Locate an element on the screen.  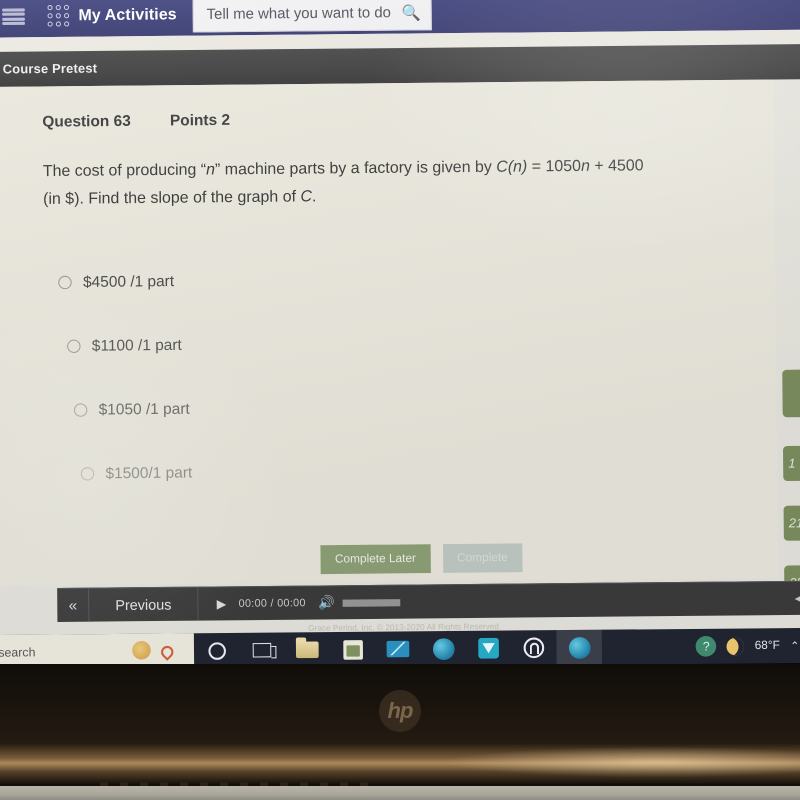
answer-option-3: $1050 /1 part is located at coordinates (375, 406).